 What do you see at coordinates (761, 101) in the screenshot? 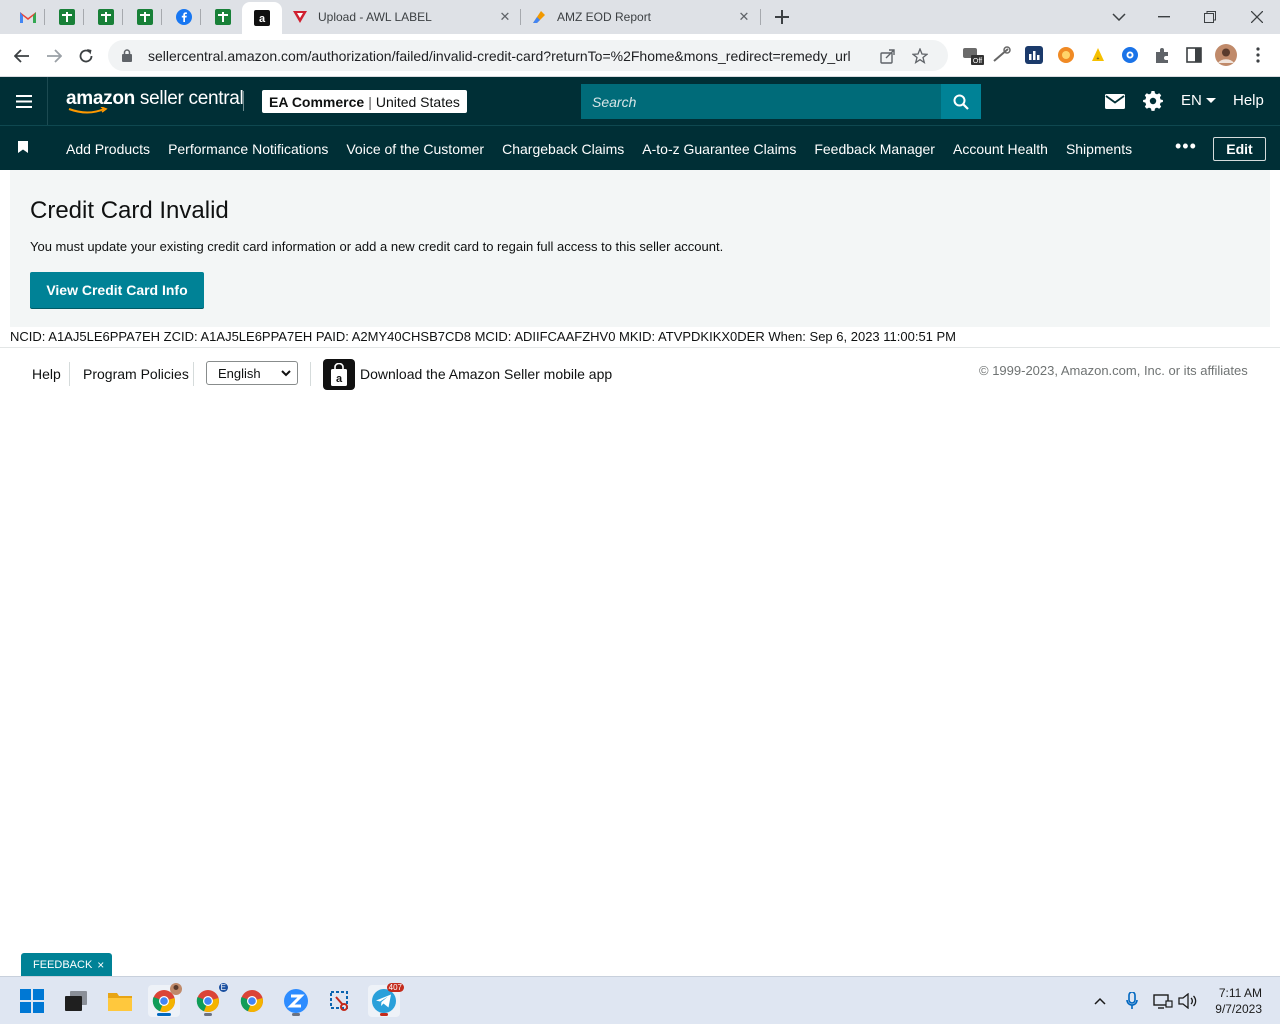
I see `search-input` at bounding box center [761, 101].